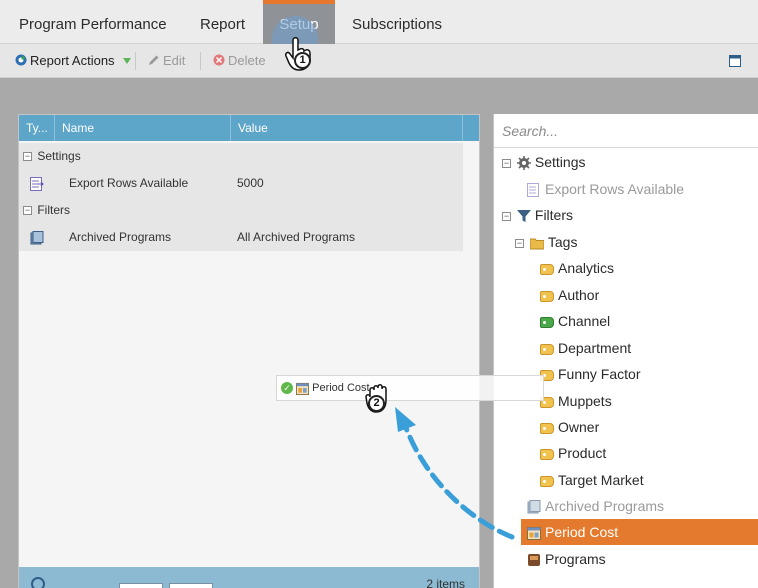 This screenshot has height=588, width=758. Describe the element at coordinates (579, 427) in the screenshot. I see `node-label: Owner` at that location.